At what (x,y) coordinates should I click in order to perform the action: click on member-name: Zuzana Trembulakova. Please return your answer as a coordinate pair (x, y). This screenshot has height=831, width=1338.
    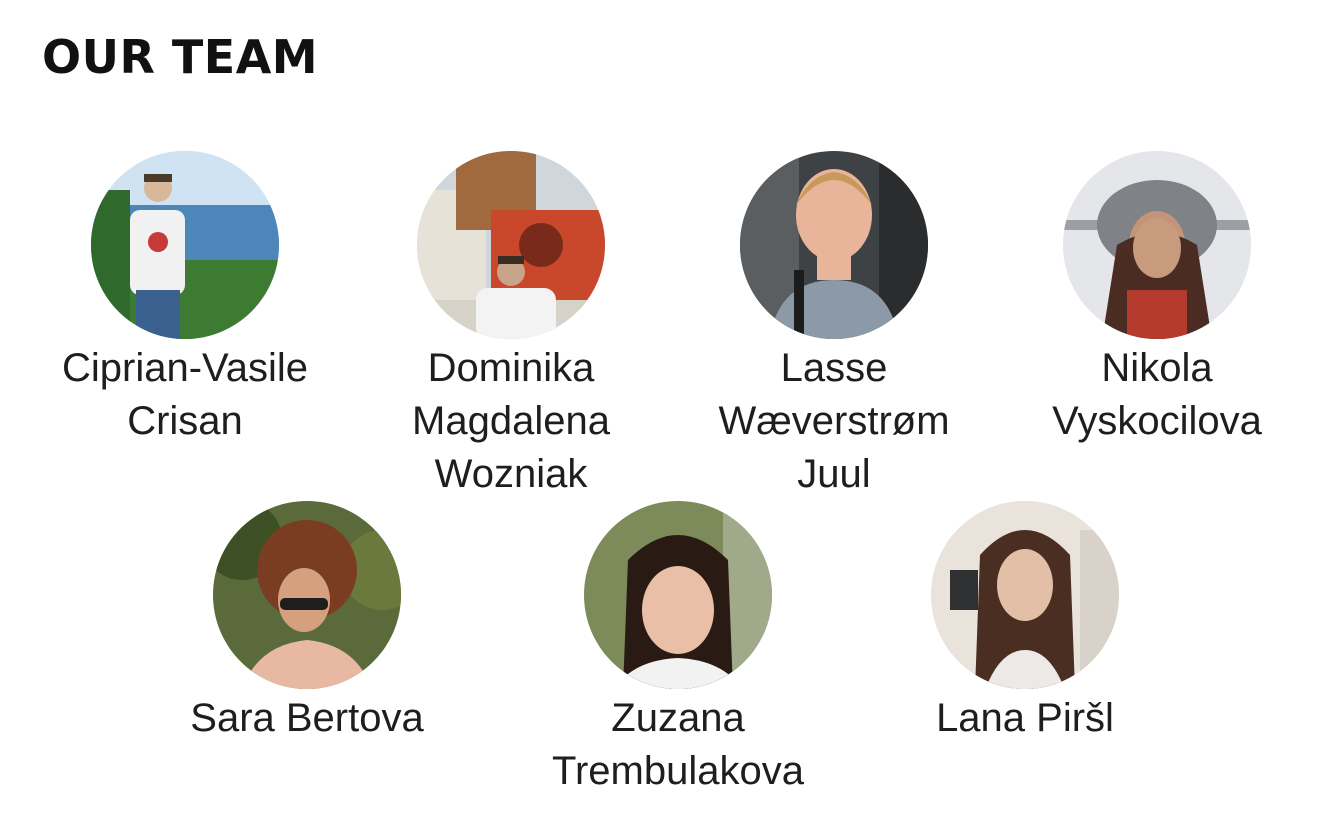
    Looking at the image, I should click on (678, 745).